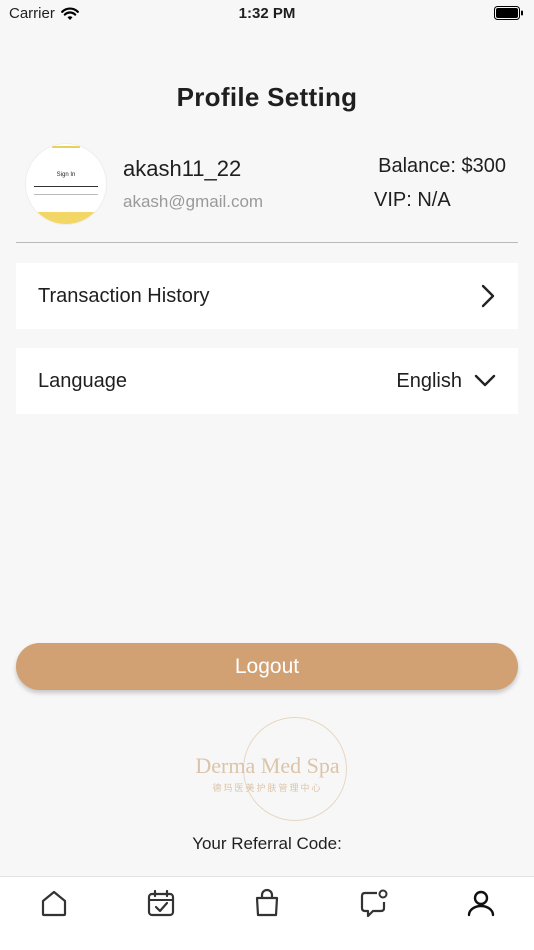  I want to click on brand-name: Derma Med Spa, so click(267, 765).